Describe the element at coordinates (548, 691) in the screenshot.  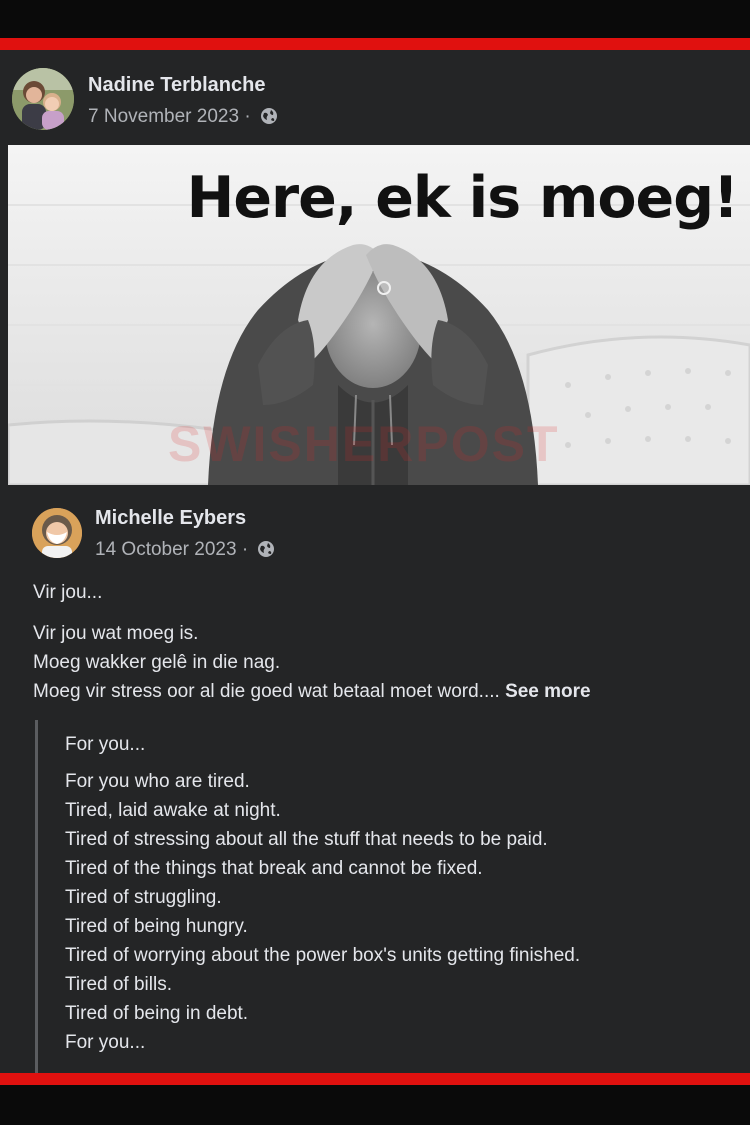
I see `see-more-link: See more` at that location.